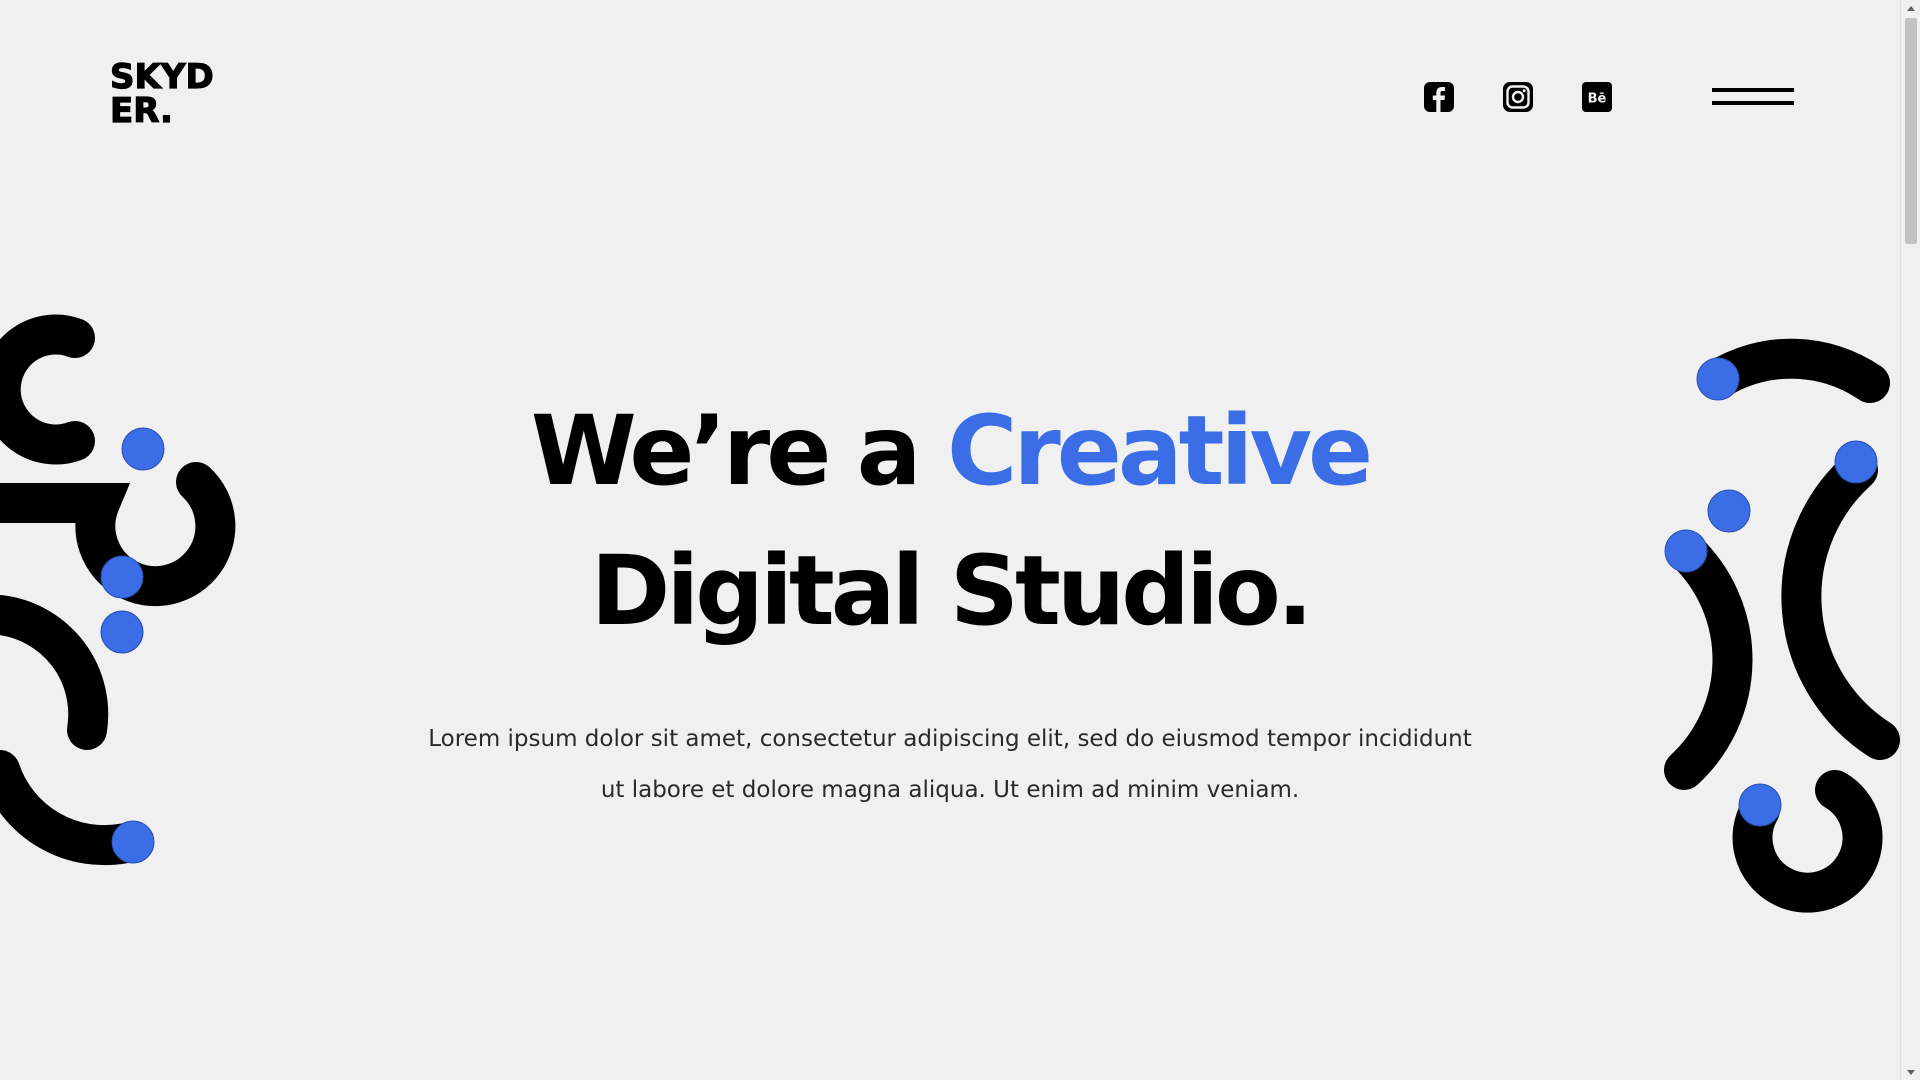 The height and width of the screenshot is (1080, 1920). What do you see at coordinates (1753, 90) in the screenshot?
I see `hamburger-line-top` at bounding box center [1753, 90].